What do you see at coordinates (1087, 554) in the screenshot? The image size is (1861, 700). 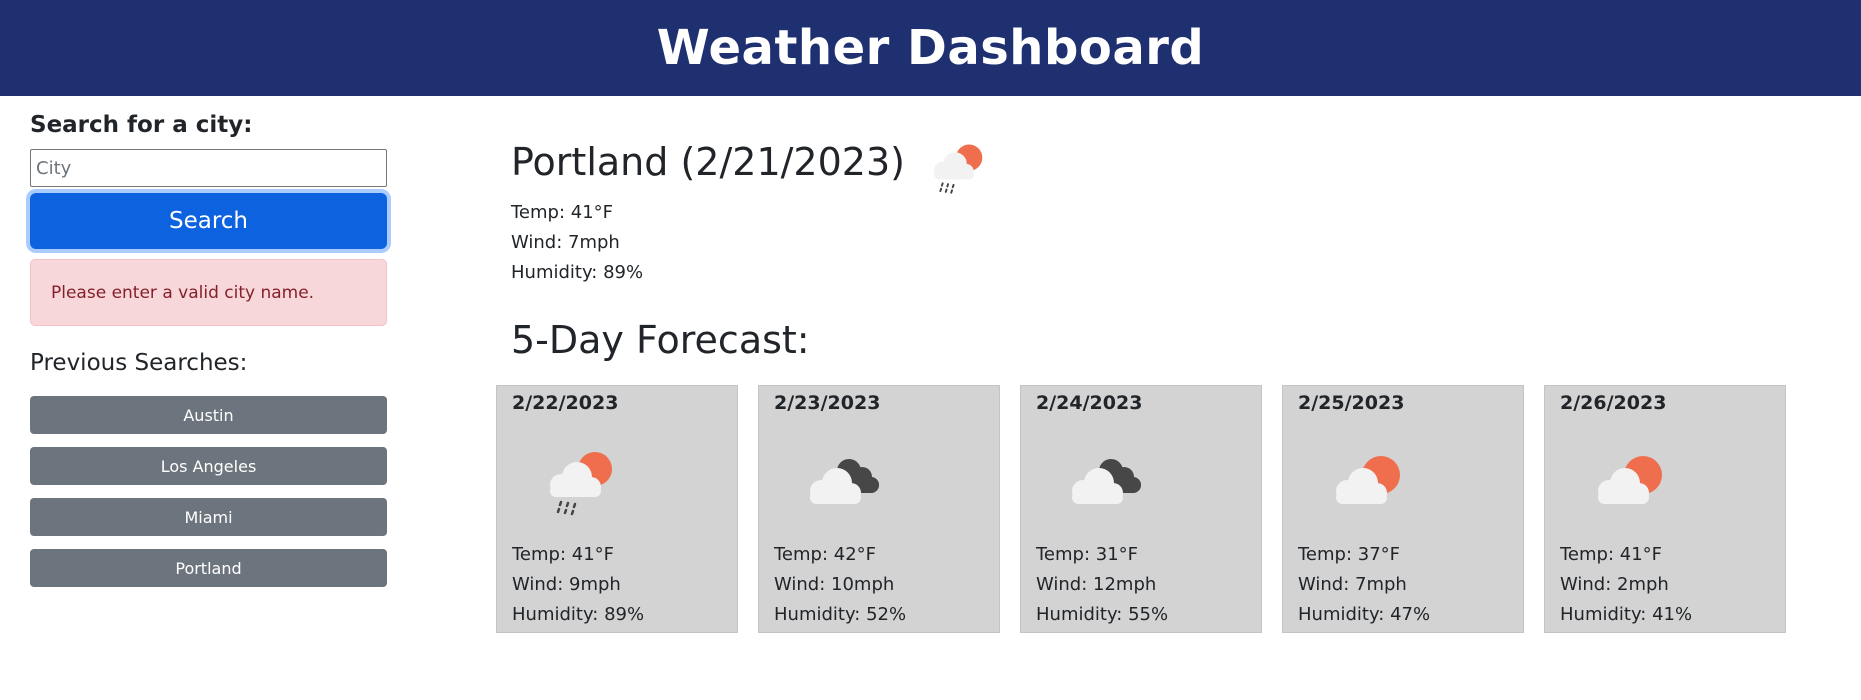 I see `forecast-temp: Temp: 31°F` at bounding box center [1087, 554].